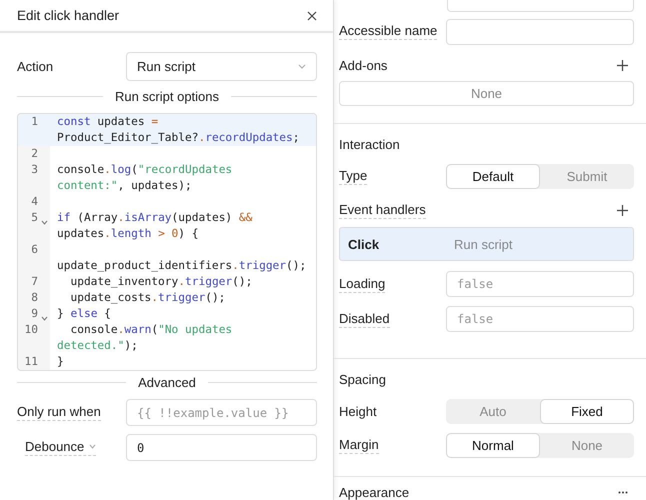  What do you see at coordinates (127, 233) in the screenshot?
I see `code-line: updates.length > 0) {` at bounding box center [127, 233].